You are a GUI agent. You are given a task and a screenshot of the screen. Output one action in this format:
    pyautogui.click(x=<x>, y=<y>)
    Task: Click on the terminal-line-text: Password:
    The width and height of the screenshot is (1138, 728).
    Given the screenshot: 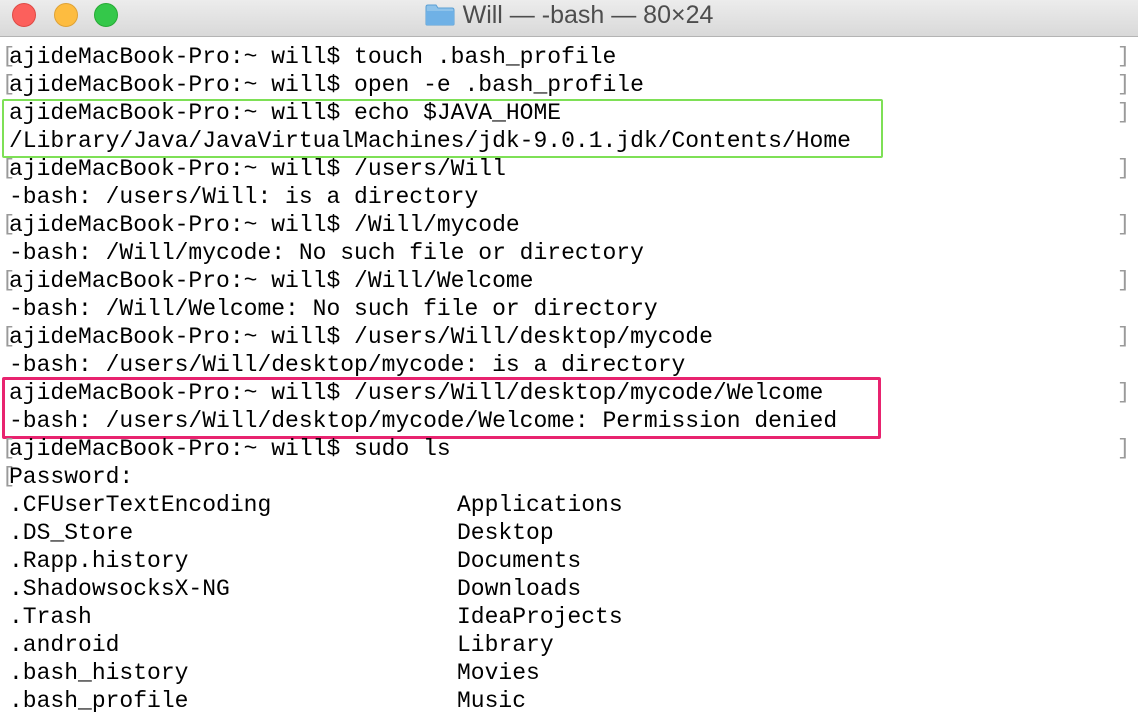 What is the action you would take?
    pyautogui.click(x=71, y=477)
    